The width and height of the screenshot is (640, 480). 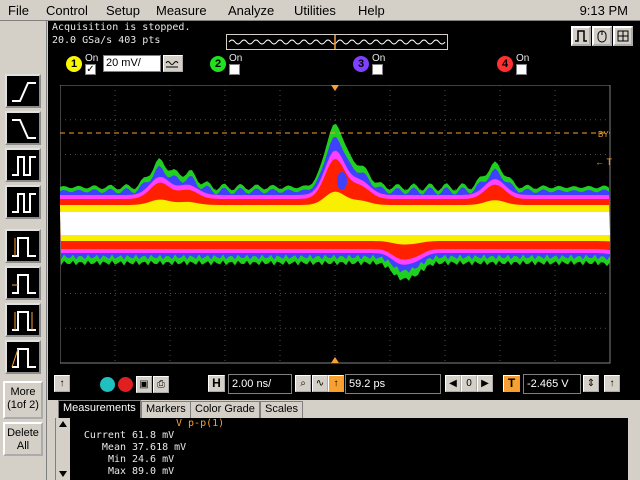 I want to click on tab-measurements: Measurements, so click(x=99, y=409).